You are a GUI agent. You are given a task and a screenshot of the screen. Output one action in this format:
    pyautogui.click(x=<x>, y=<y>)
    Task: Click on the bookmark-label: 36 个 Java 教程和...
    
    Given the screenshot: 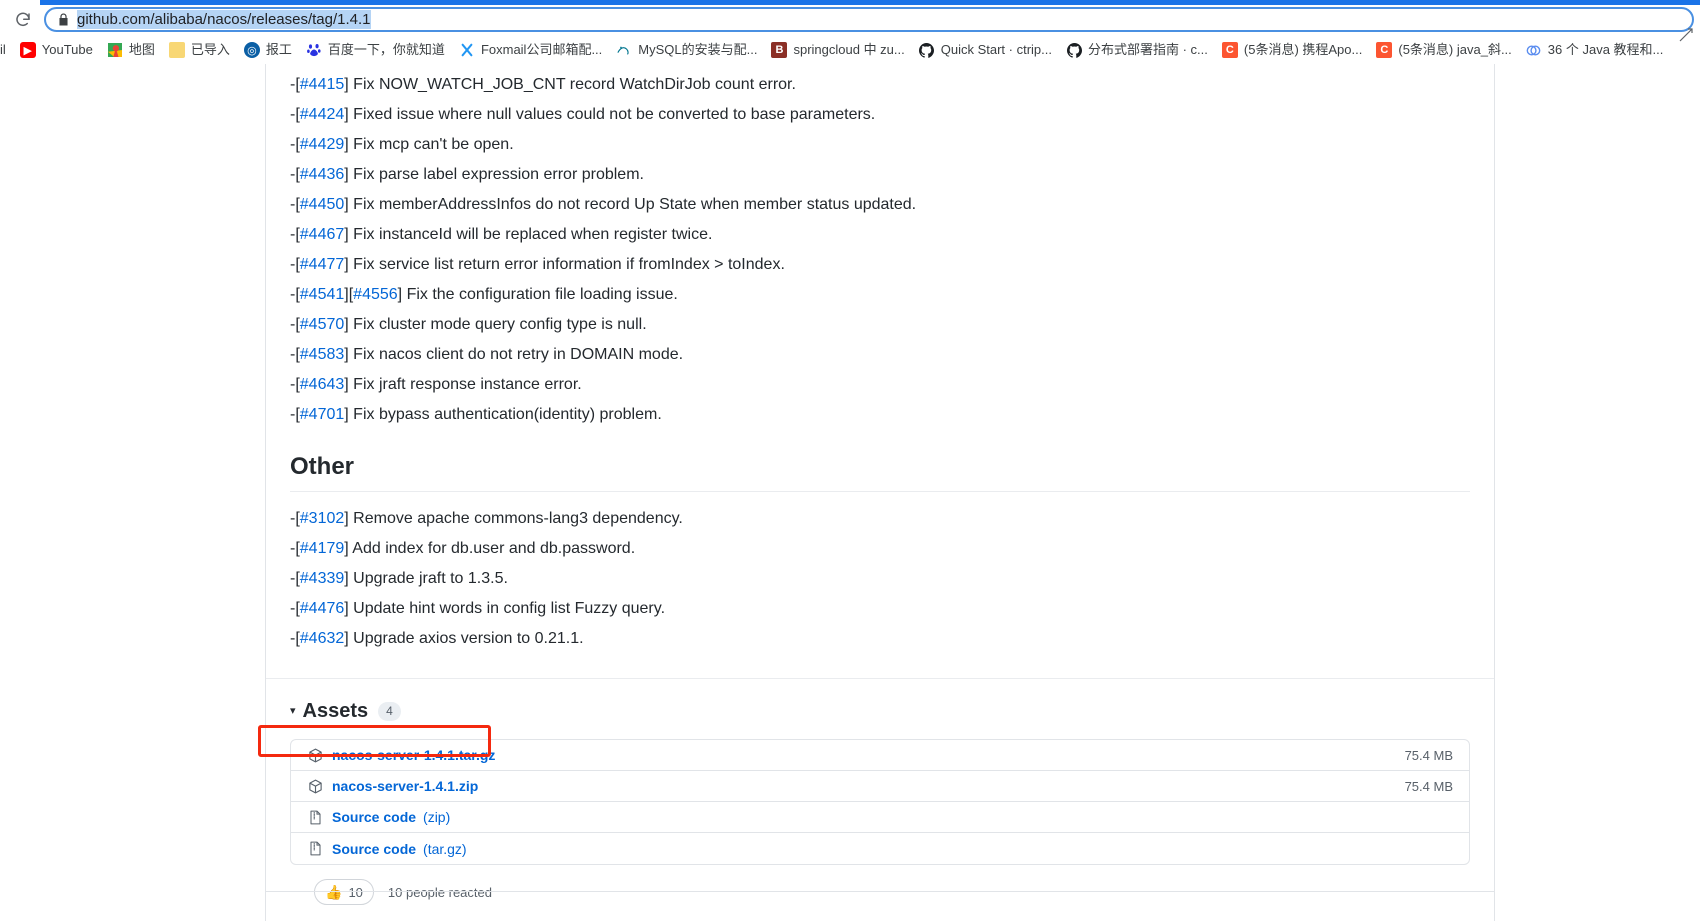 What is the action you would take?
    pyautogui.click(x=1605, y=49)
    